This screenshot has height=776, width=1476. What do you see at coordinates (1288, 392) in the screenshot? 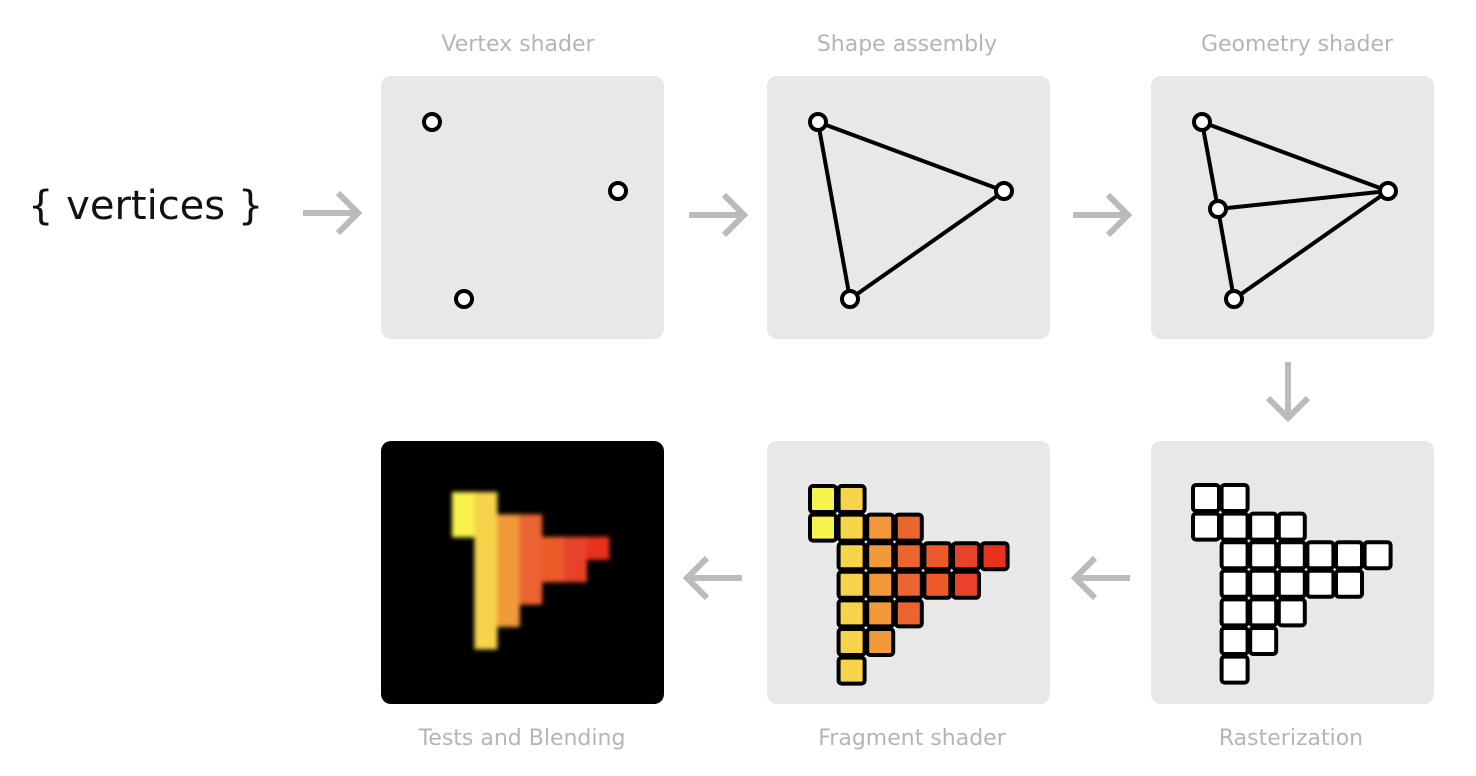
I see `arrow-down-icon` at bounding box center [1288, 392].